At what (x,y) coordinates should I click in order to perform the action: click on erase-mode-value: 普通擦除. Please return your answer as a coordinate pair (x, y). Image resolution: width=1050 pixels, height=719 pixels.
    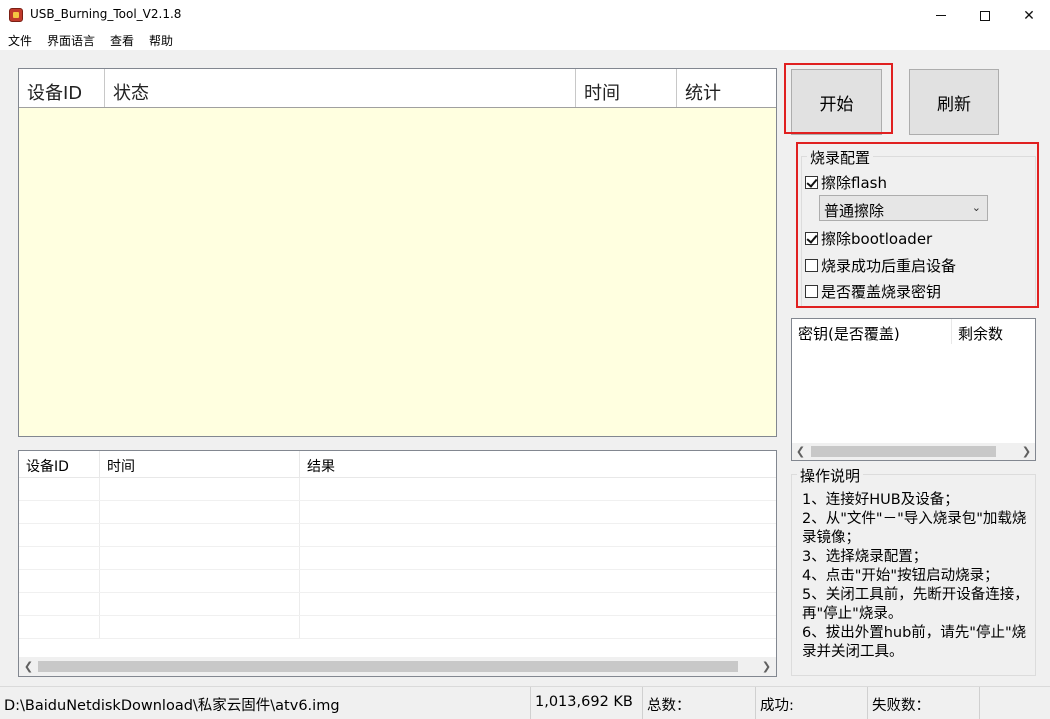
    Looking at the image, I should click on (854, 211).